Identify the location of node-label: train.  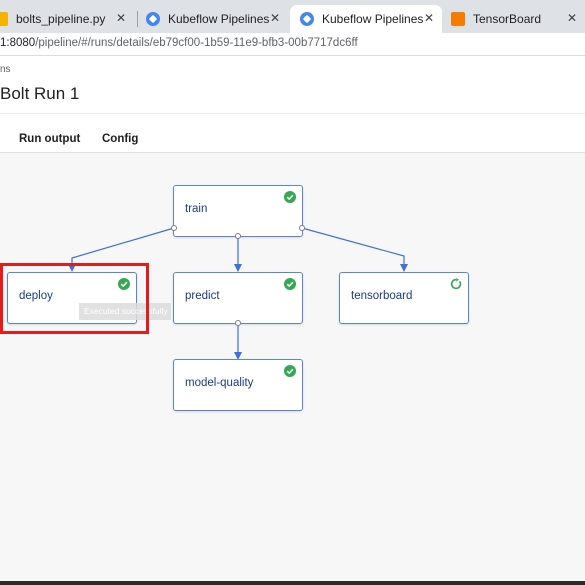
(196, 209).